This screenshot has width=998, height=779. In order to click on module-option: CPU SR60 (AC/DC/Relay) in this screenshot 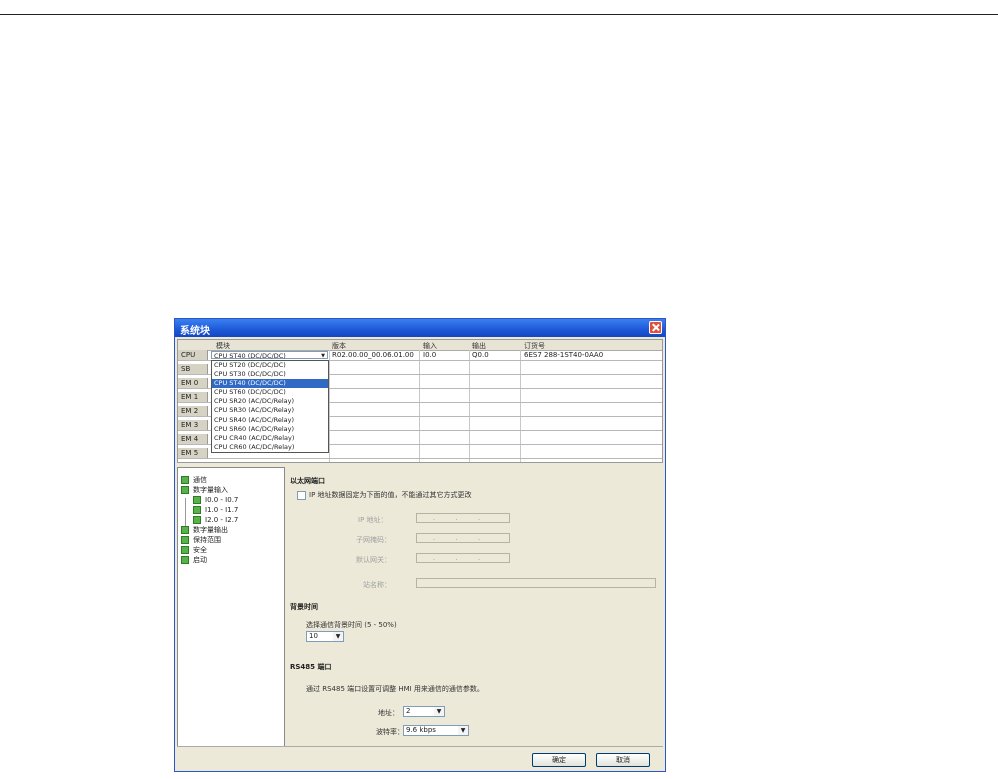, I will do `click(270, 429)`.